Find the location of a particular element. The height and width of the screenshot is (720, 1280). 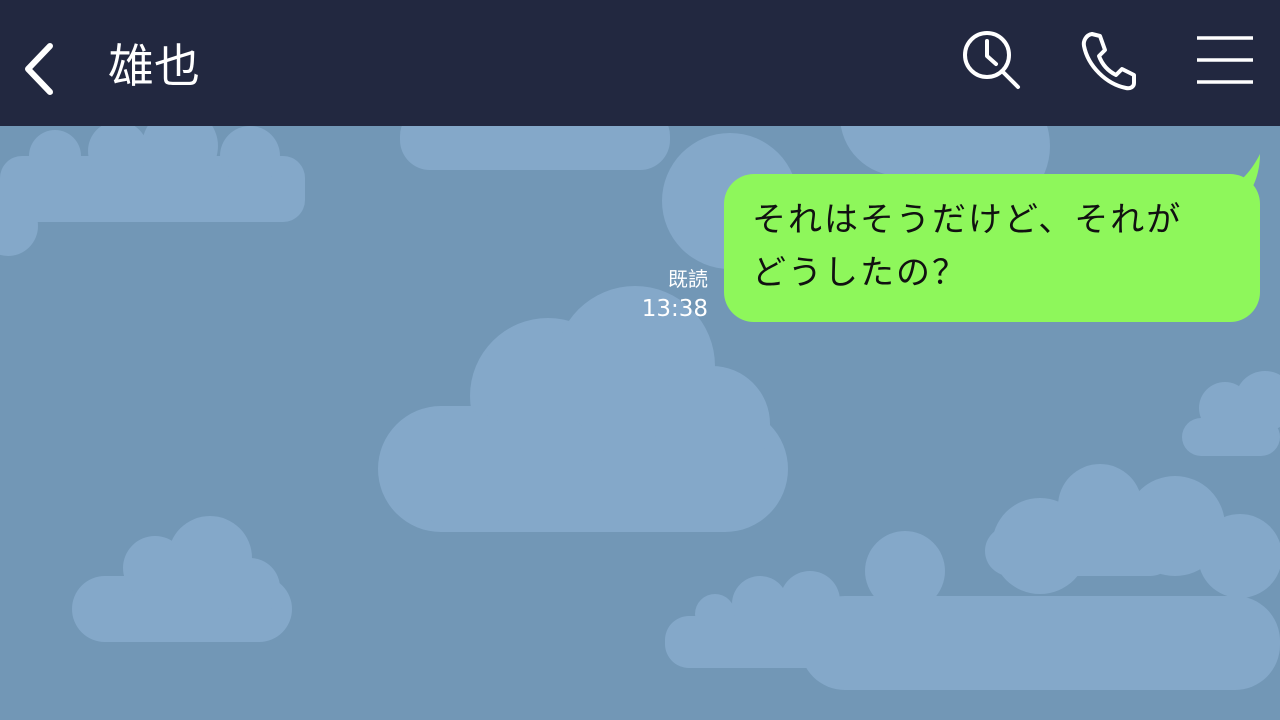

hamburger-menu-icon is located at coordinates (1225, 60).